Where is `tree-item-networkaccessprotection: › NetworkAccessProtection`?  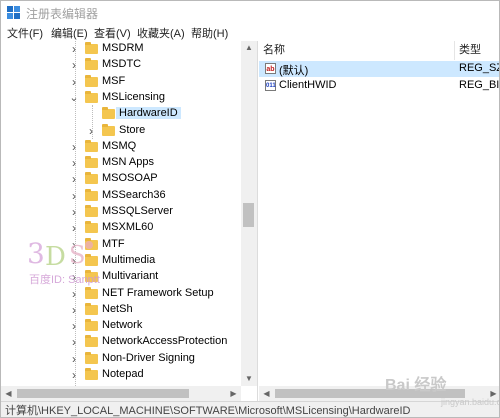
tree-item-networkaccessprotection: › NetworkAccessProtection is located at coordinates (121, 342).